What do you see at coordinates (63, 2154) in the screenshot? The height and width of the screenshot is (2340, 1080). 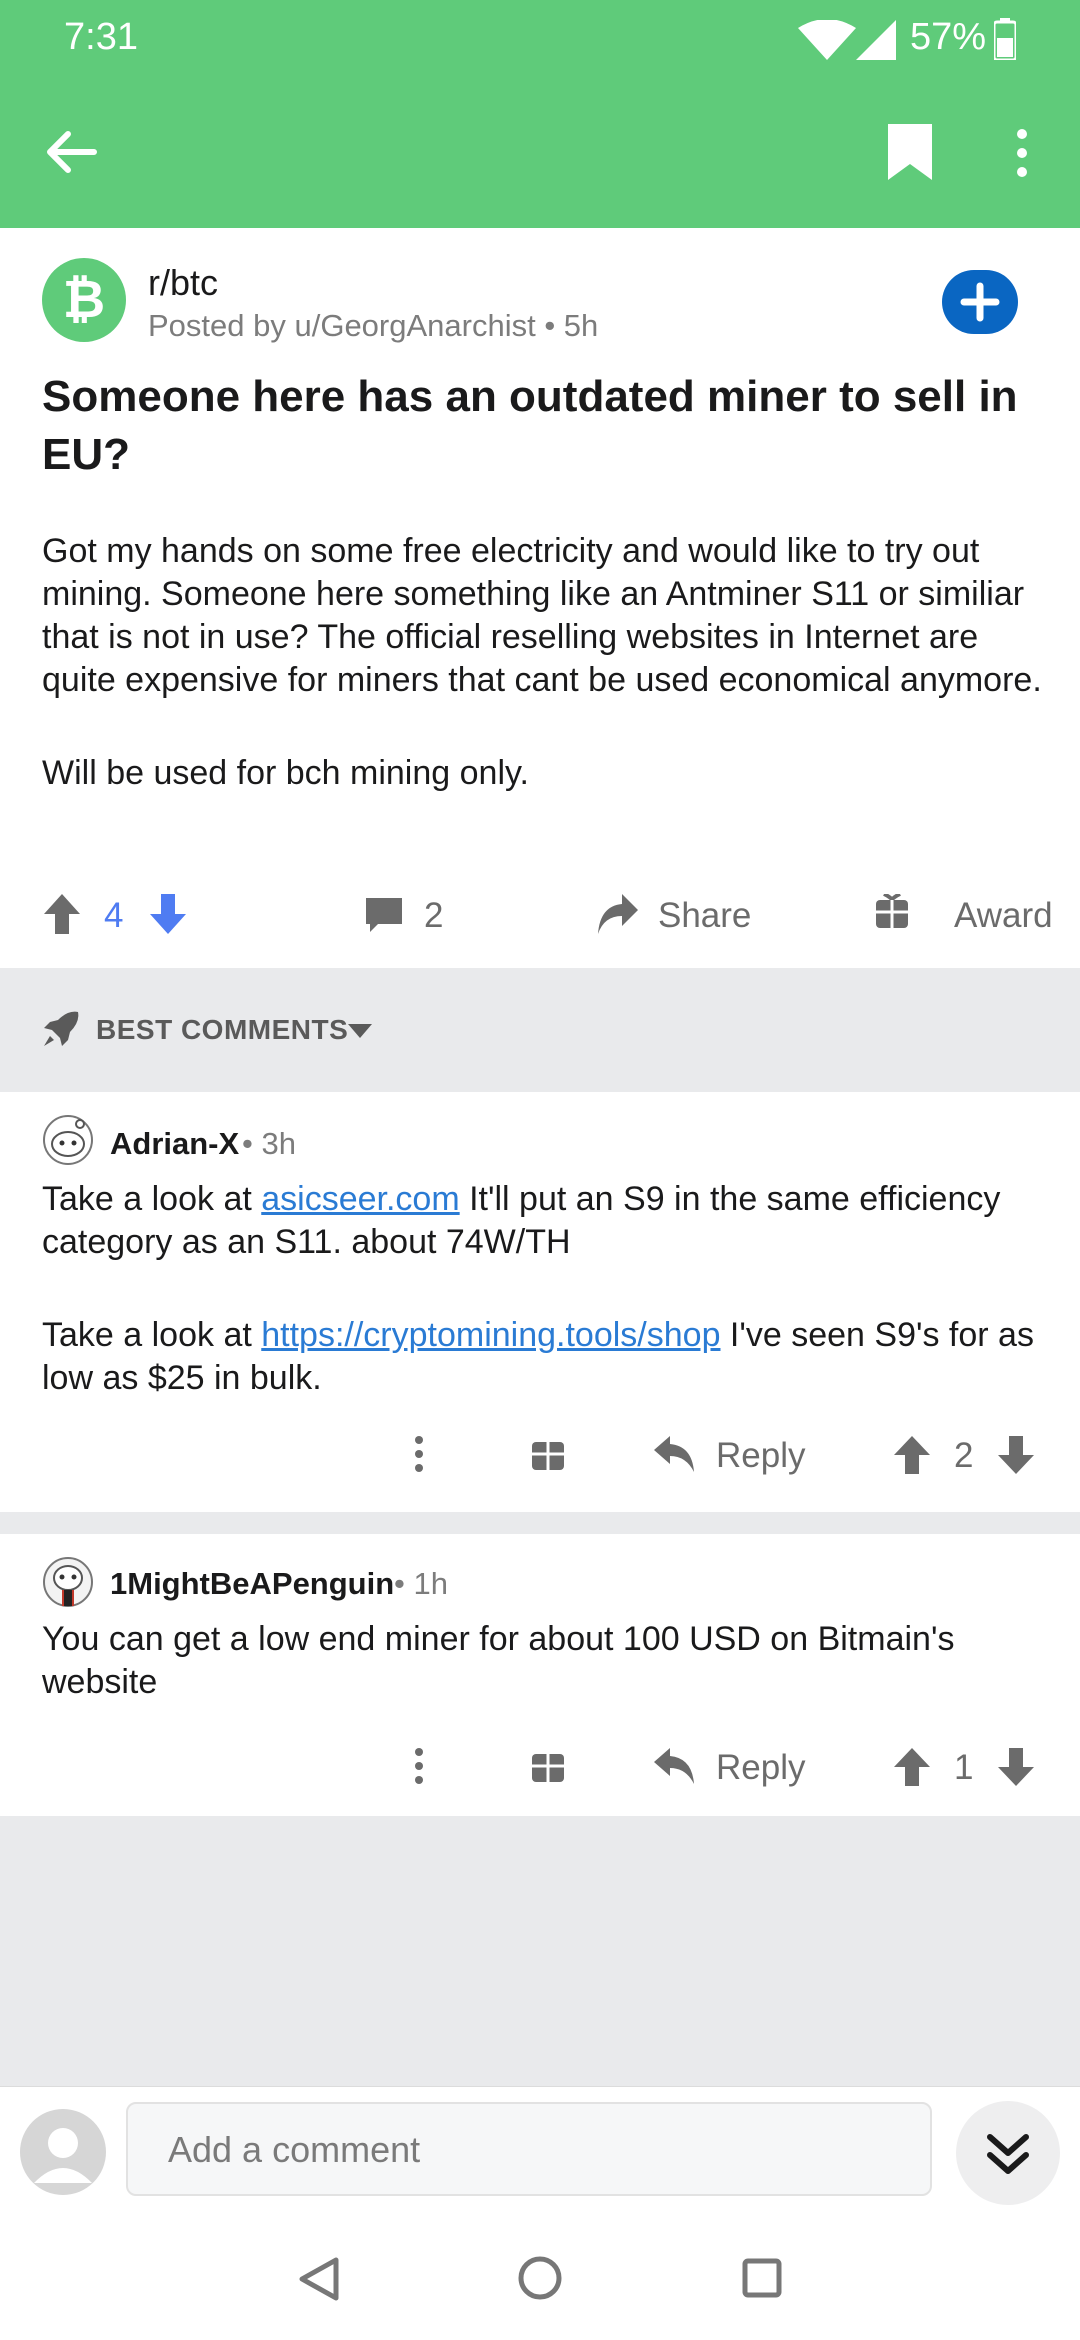 I see `profile-avatar-icon` at bounding box center [63, 2154].